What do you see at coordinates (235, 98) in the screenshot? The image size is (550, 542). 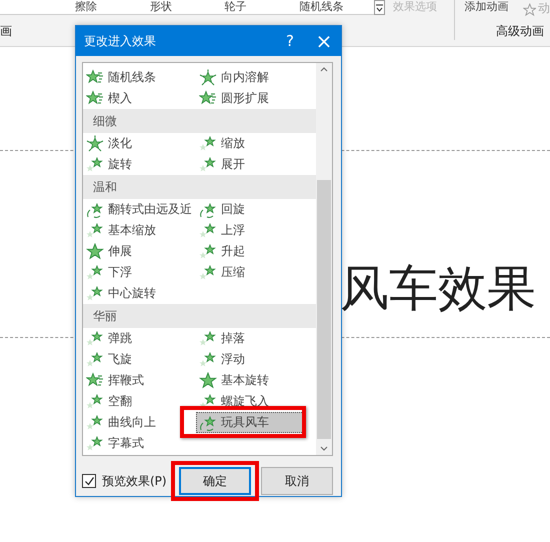 I see `effect-item: 圆形扩展` at bounding box center [235, 98].